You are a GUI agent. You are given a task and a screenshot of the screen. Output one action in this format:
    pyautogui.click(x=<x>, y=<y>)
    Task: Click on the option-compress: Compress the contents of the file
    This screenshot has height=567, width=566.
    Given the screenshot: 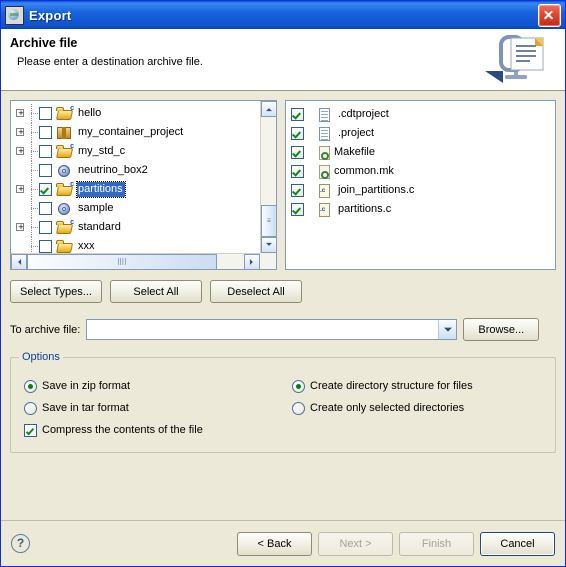 What is the action you would take?
    pyautogui.click(x=113, y=430)
    